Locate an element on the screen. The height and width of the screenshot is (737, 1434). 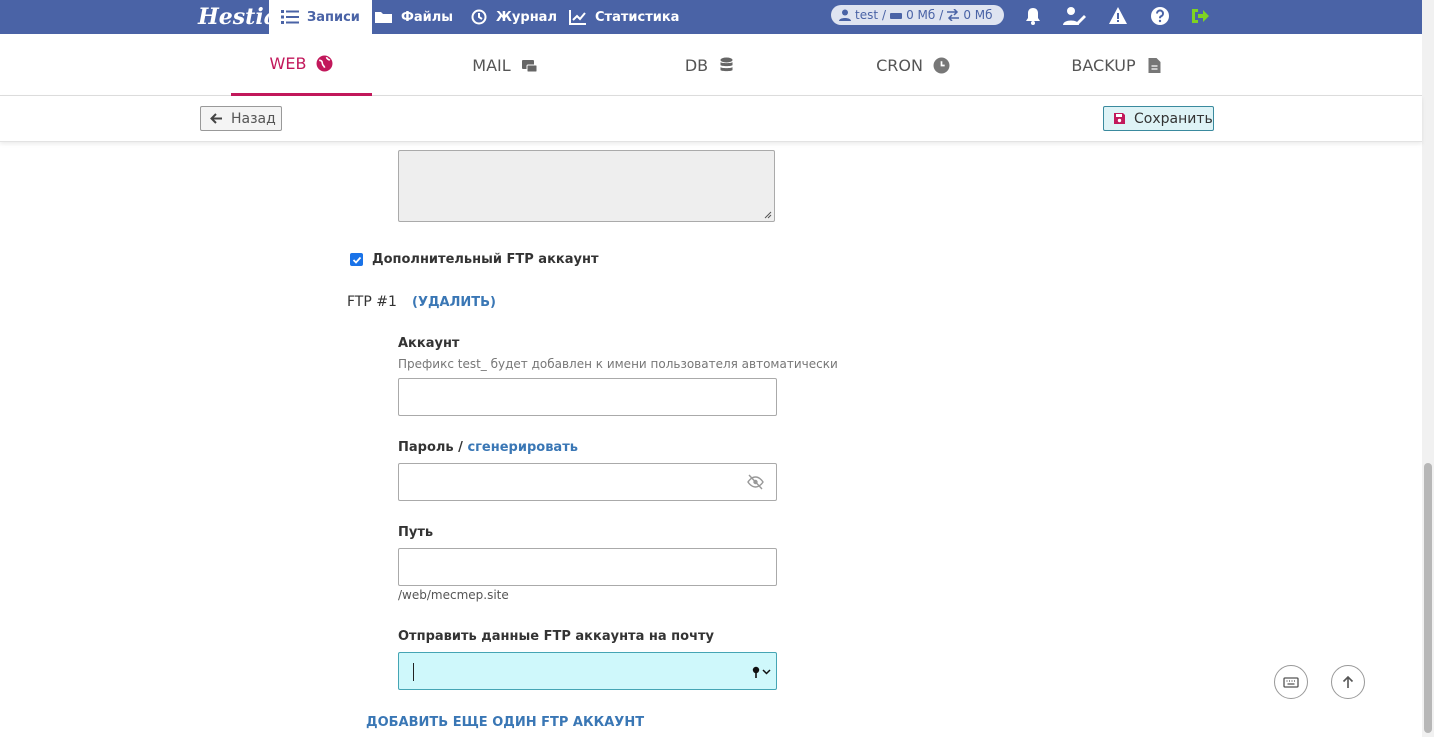
tab-web-label: WEB is located at coordinates (288, 63).